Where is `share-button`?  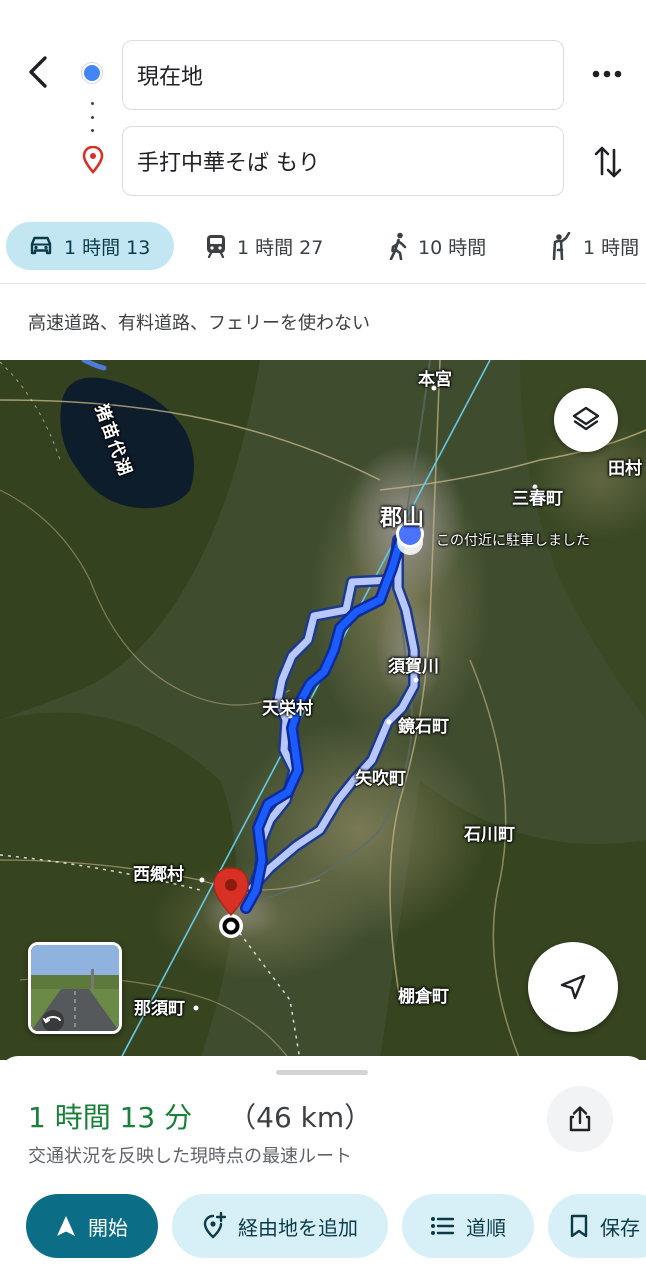 share-button is located at coordinates (580, 1119).